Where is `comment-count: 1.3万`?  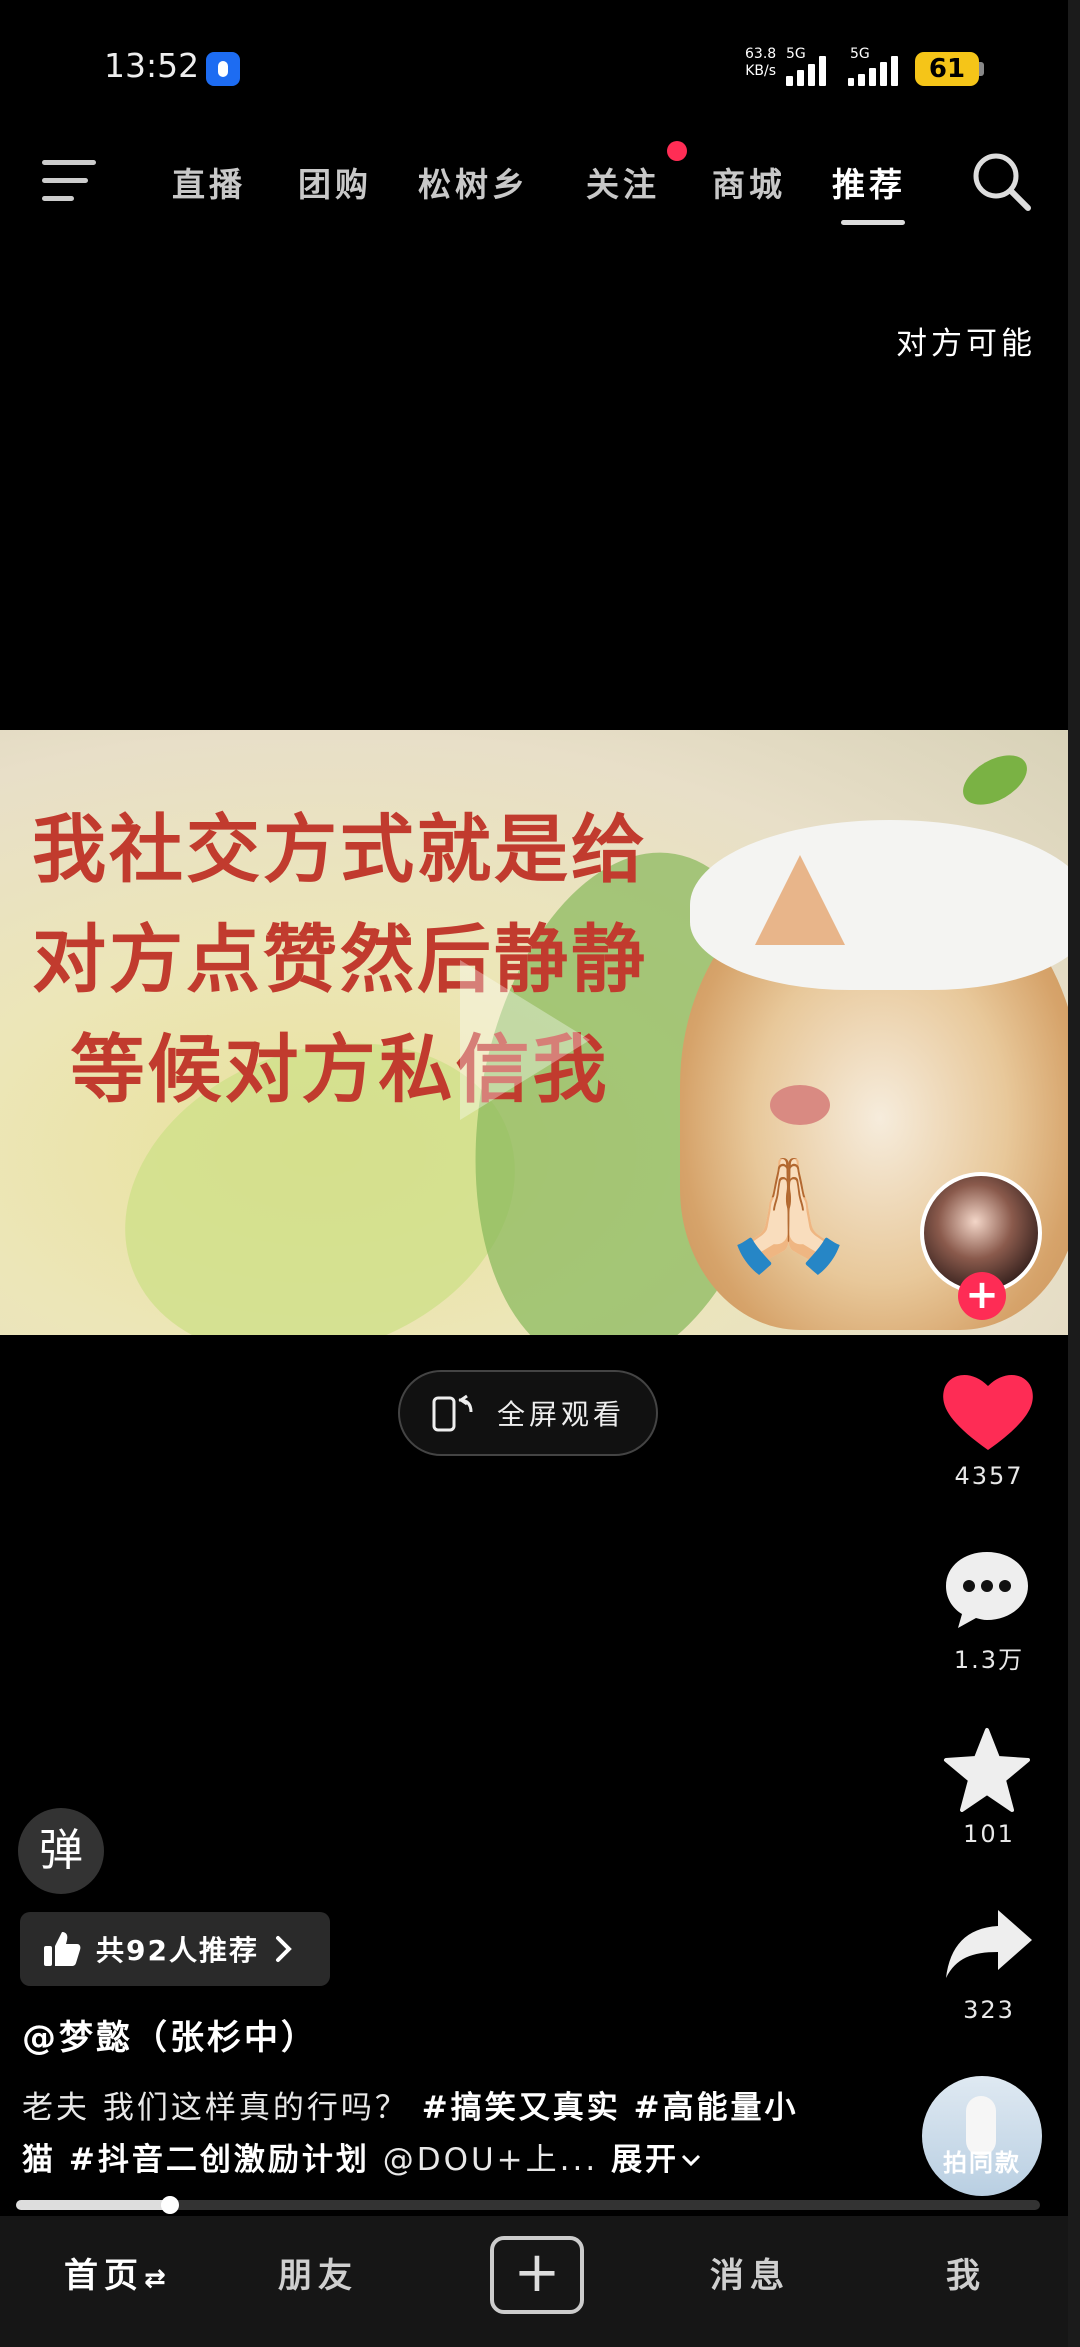 comment-count: 1.3万 is located at coordinates (989, 1660).